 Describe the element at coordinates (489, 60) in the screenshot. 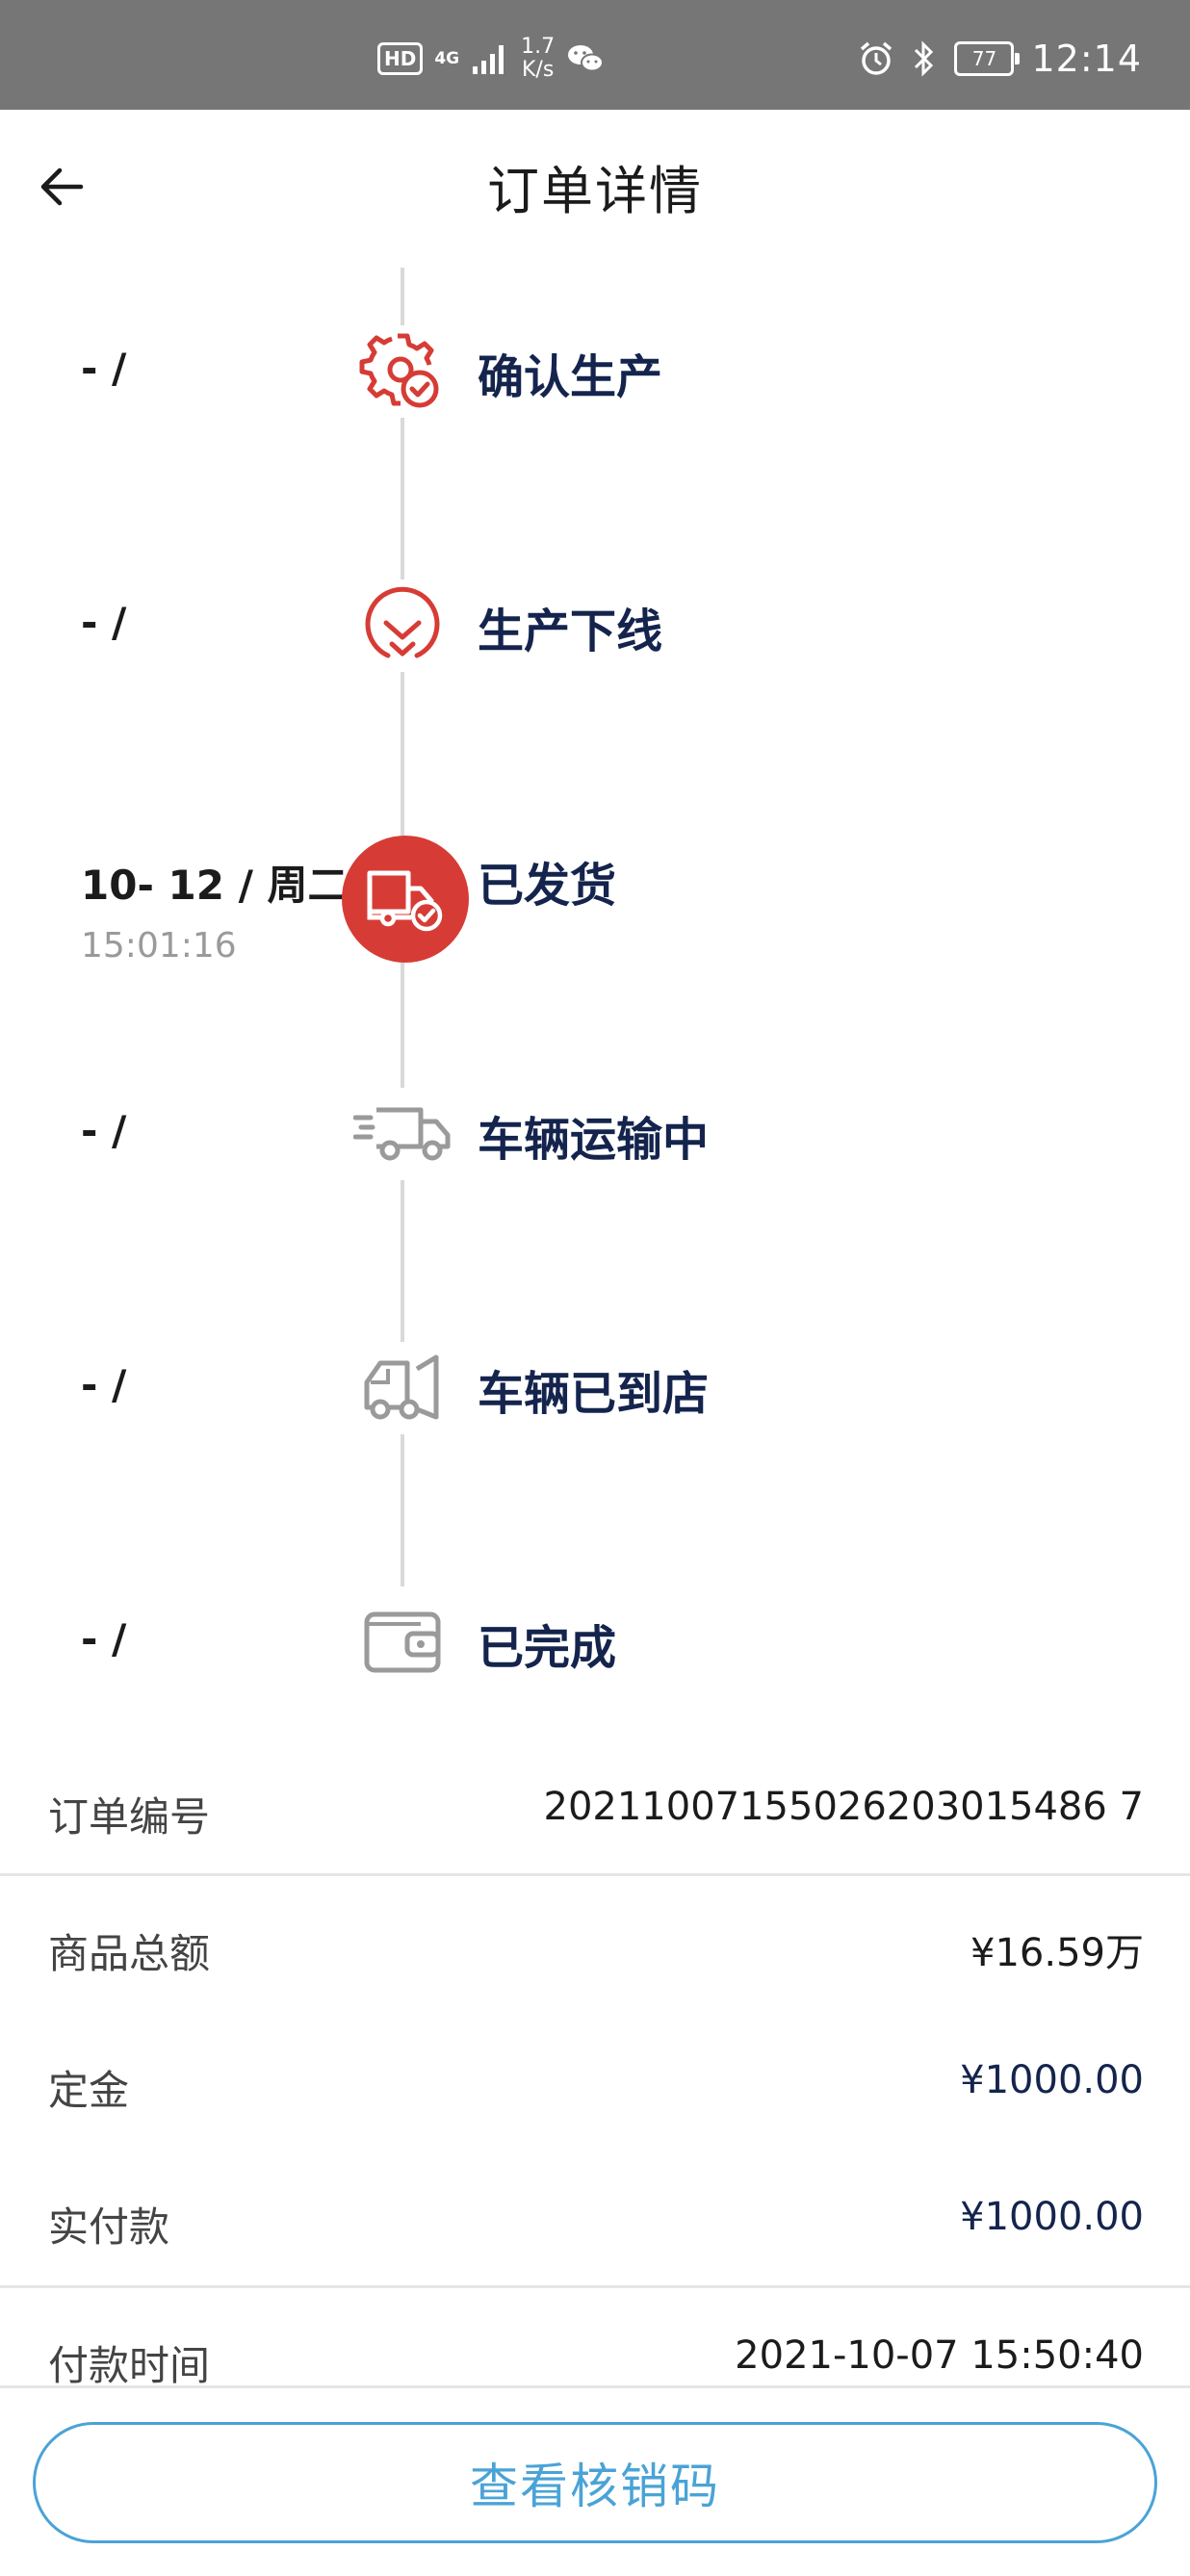

I see `signal-icon` at that location.